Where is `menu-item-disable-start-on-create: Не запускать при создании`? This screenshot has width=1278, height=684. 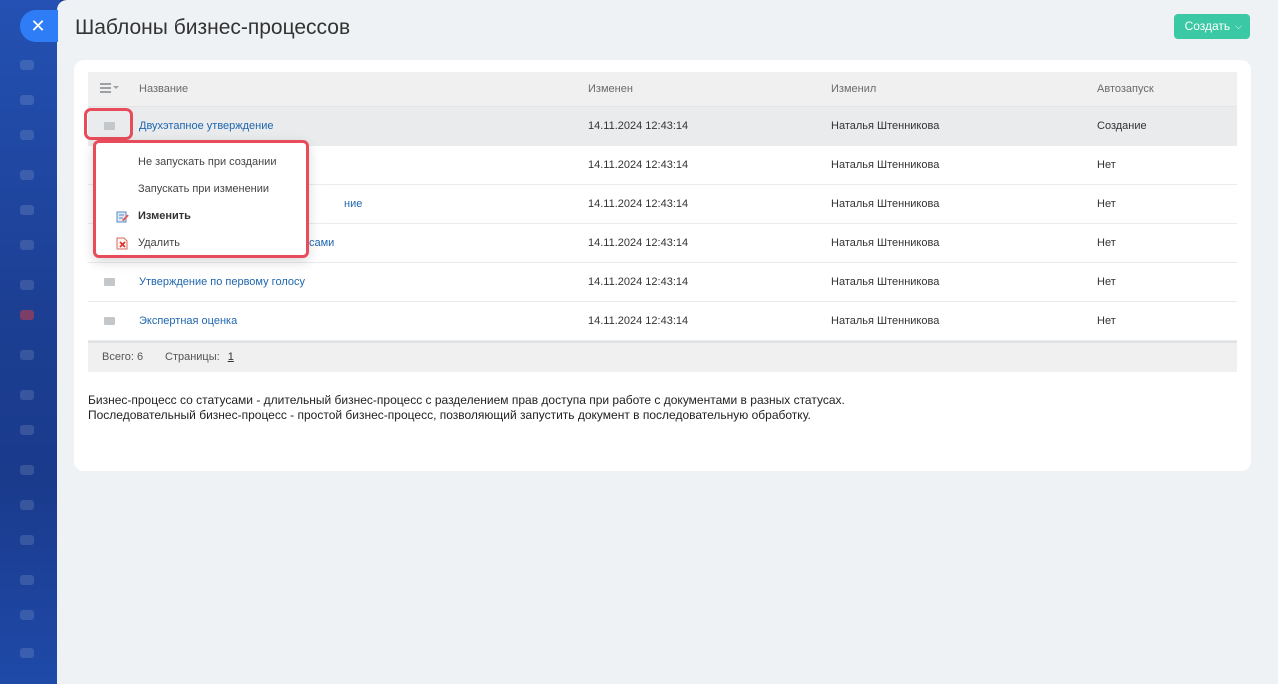 menu-item-disable-start-on-create: Не запускать при создании is located at coordinates (201, 162).